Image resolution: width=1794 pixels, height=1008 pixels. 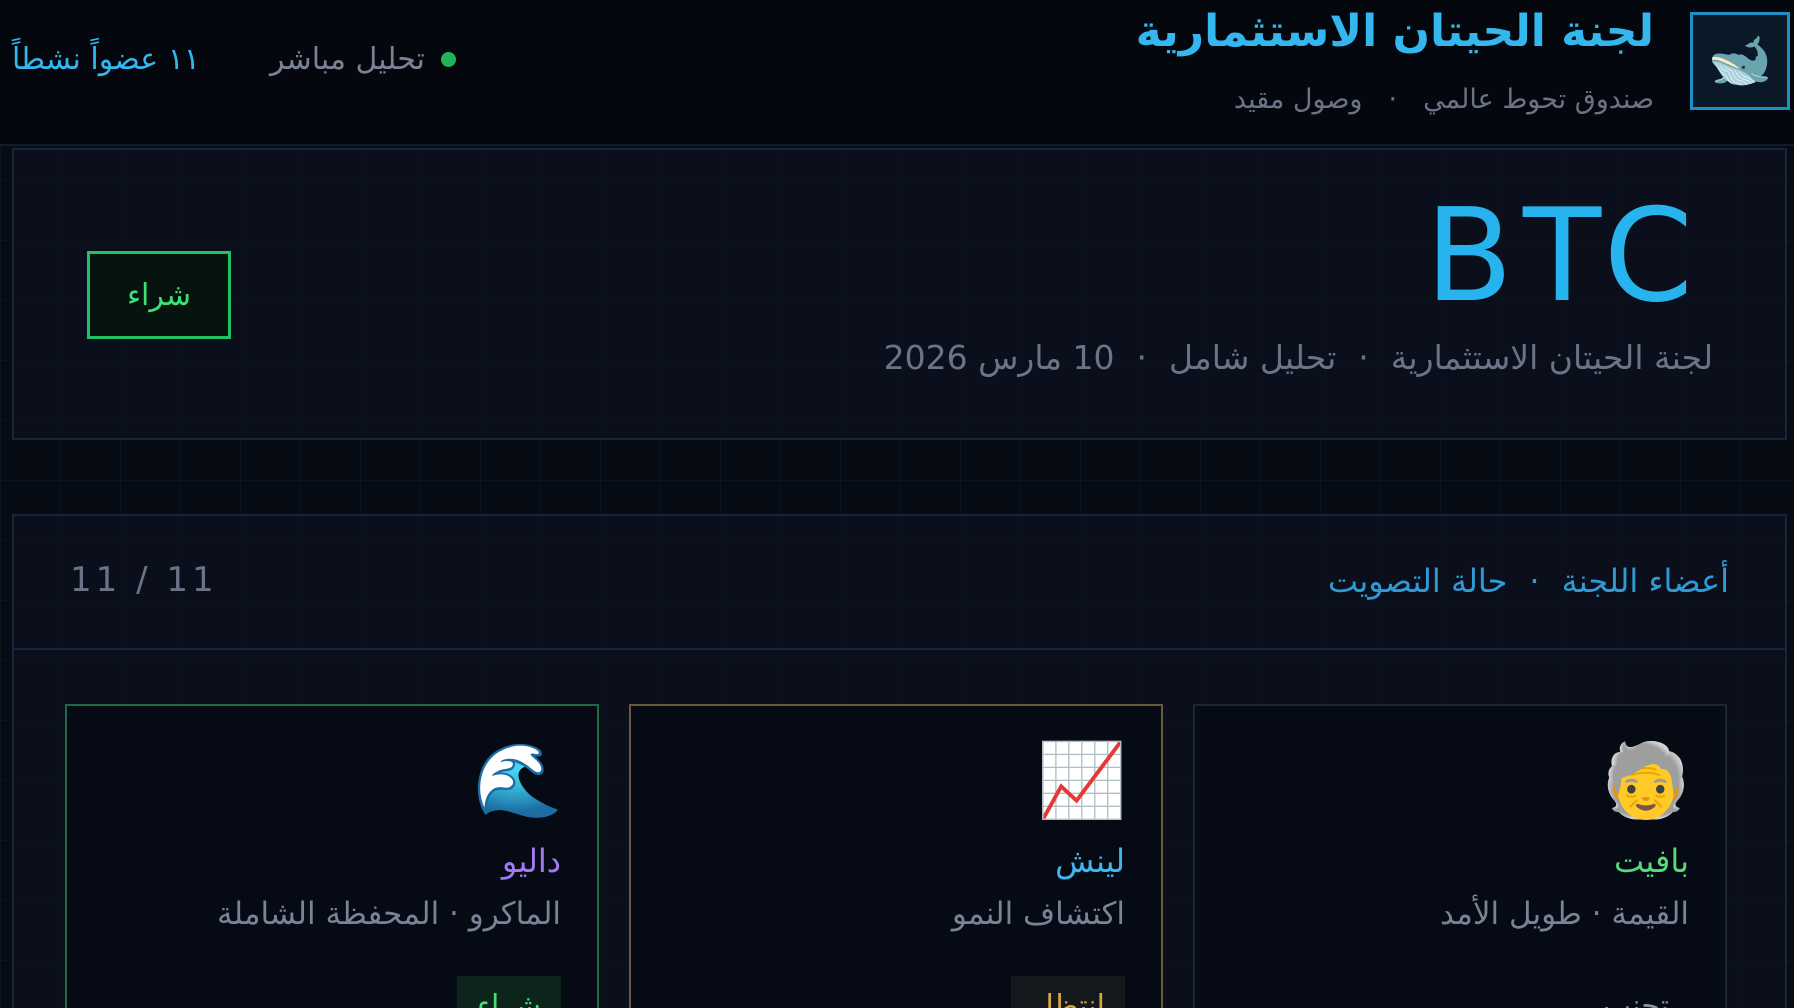 I want to click on live-label: تحليل مباشر, so click(x=347, y=59).